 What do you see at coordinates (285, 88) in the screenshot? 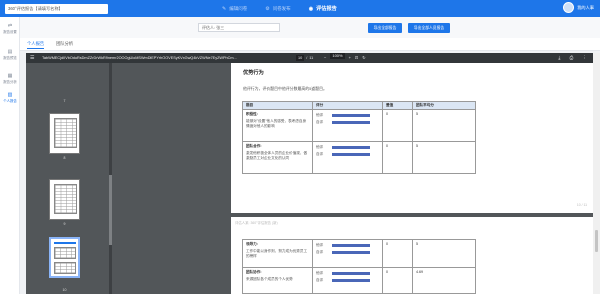
I see `section-intro: 他评行为，评价题目中他评分数最高的5道题目。` at bounding box center [285, 88].